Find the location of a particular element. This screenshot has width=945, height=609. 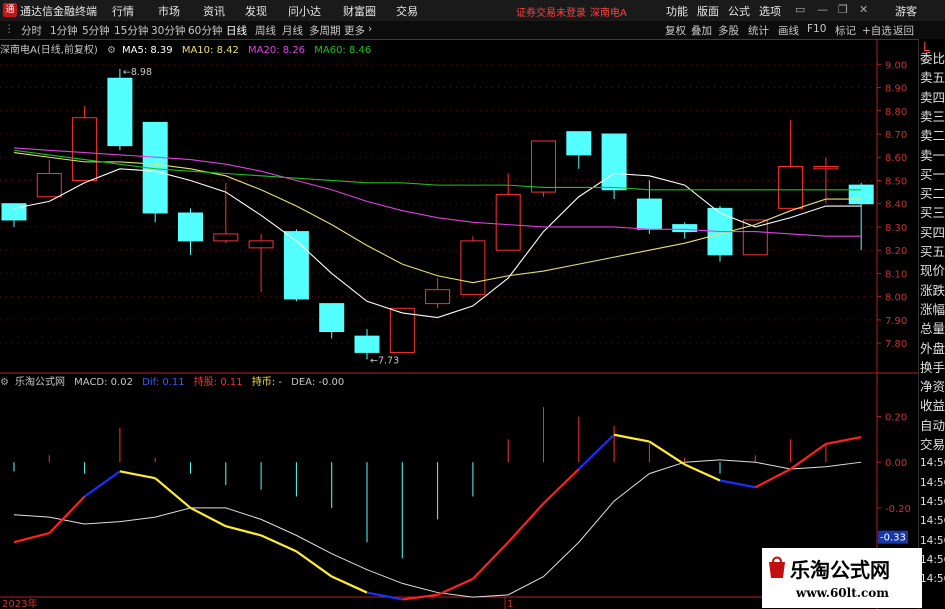

menu-item-quotes: 行情 is located at coordinates (123, 11).